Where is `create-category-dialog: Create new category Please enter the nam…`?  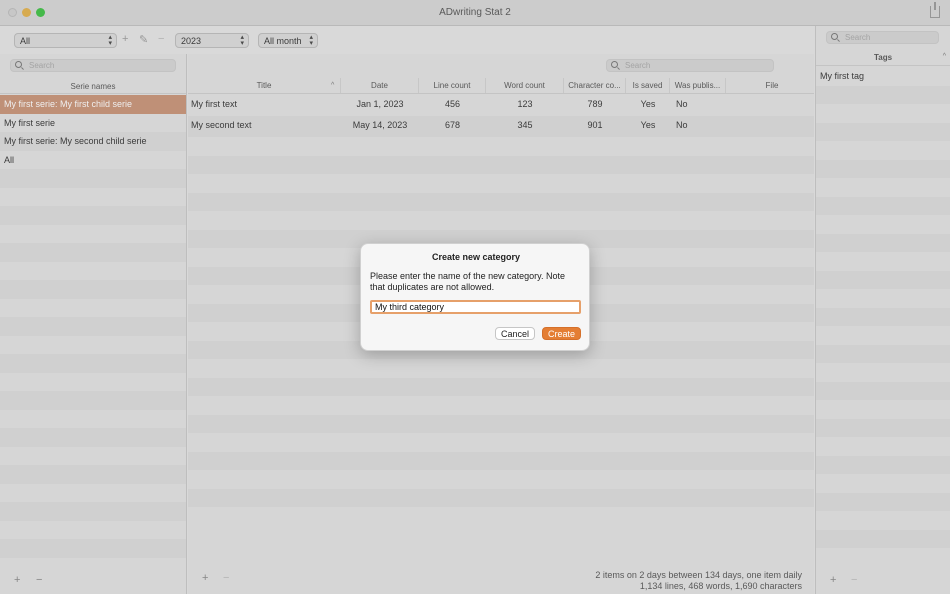 create-category-dialog: Create new category Please enter the nam… is located at coordinates (475, 297).